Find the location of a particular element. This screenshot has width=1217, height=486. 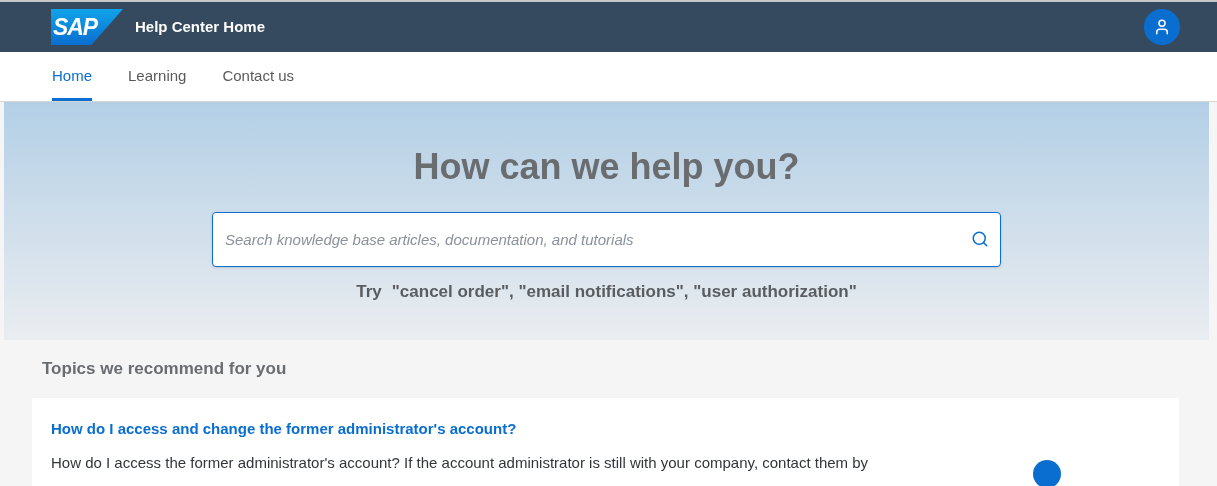

search-suggestions: "cancel order", "email notifications", "user authorization" is located at coordinates (624, 292).